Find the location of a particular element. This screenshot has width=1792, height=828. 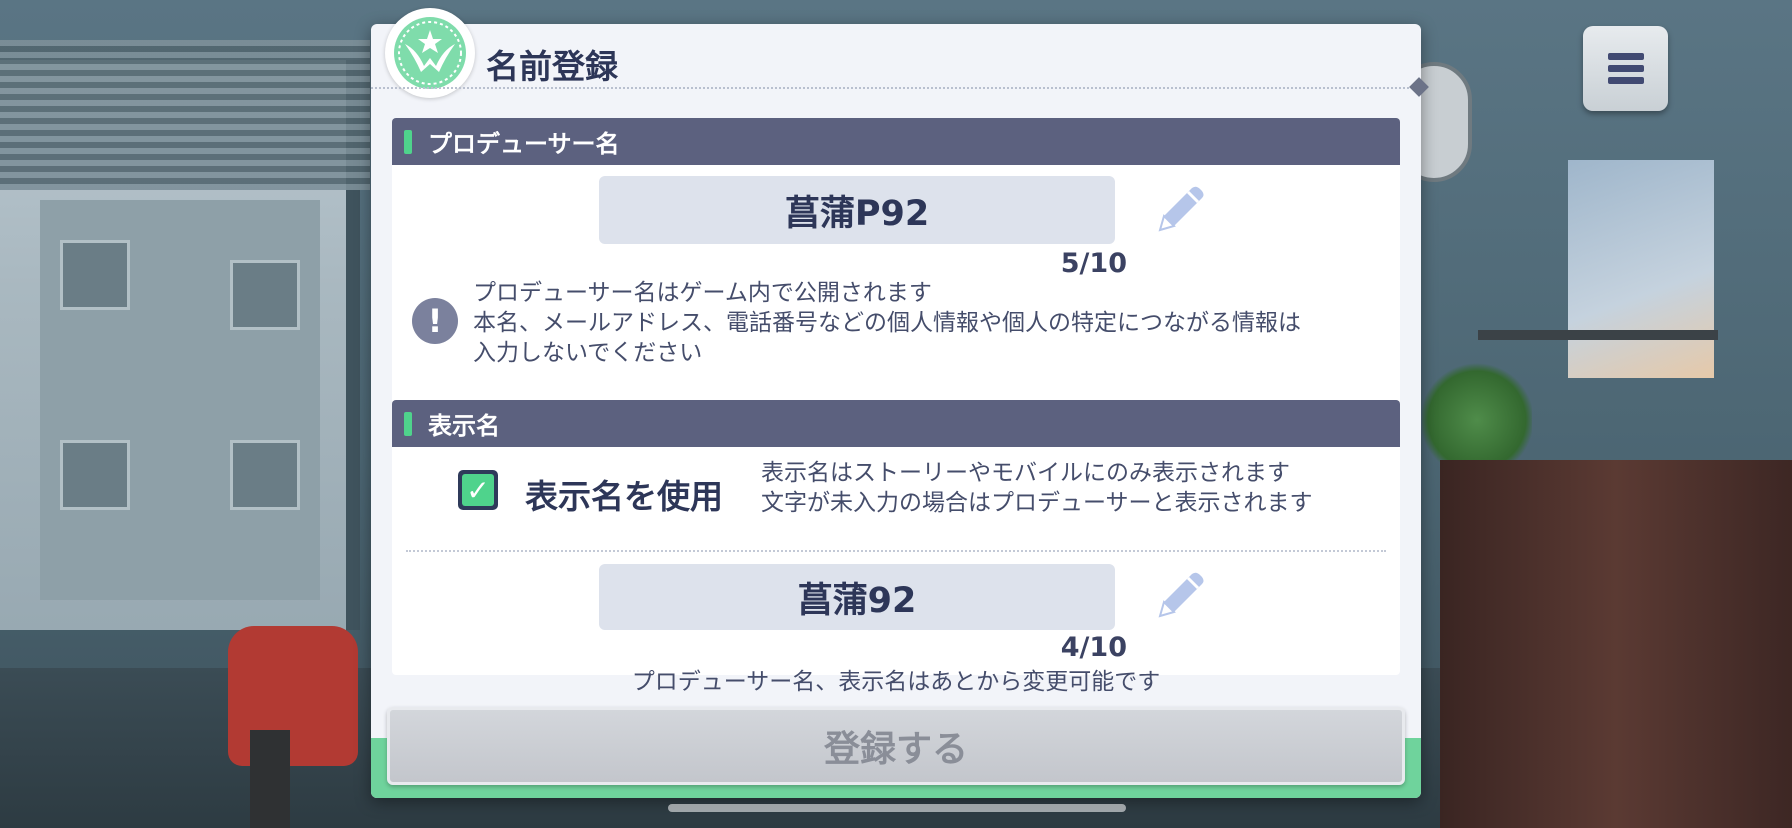

background-blinds is located at coordinates (185, 115).